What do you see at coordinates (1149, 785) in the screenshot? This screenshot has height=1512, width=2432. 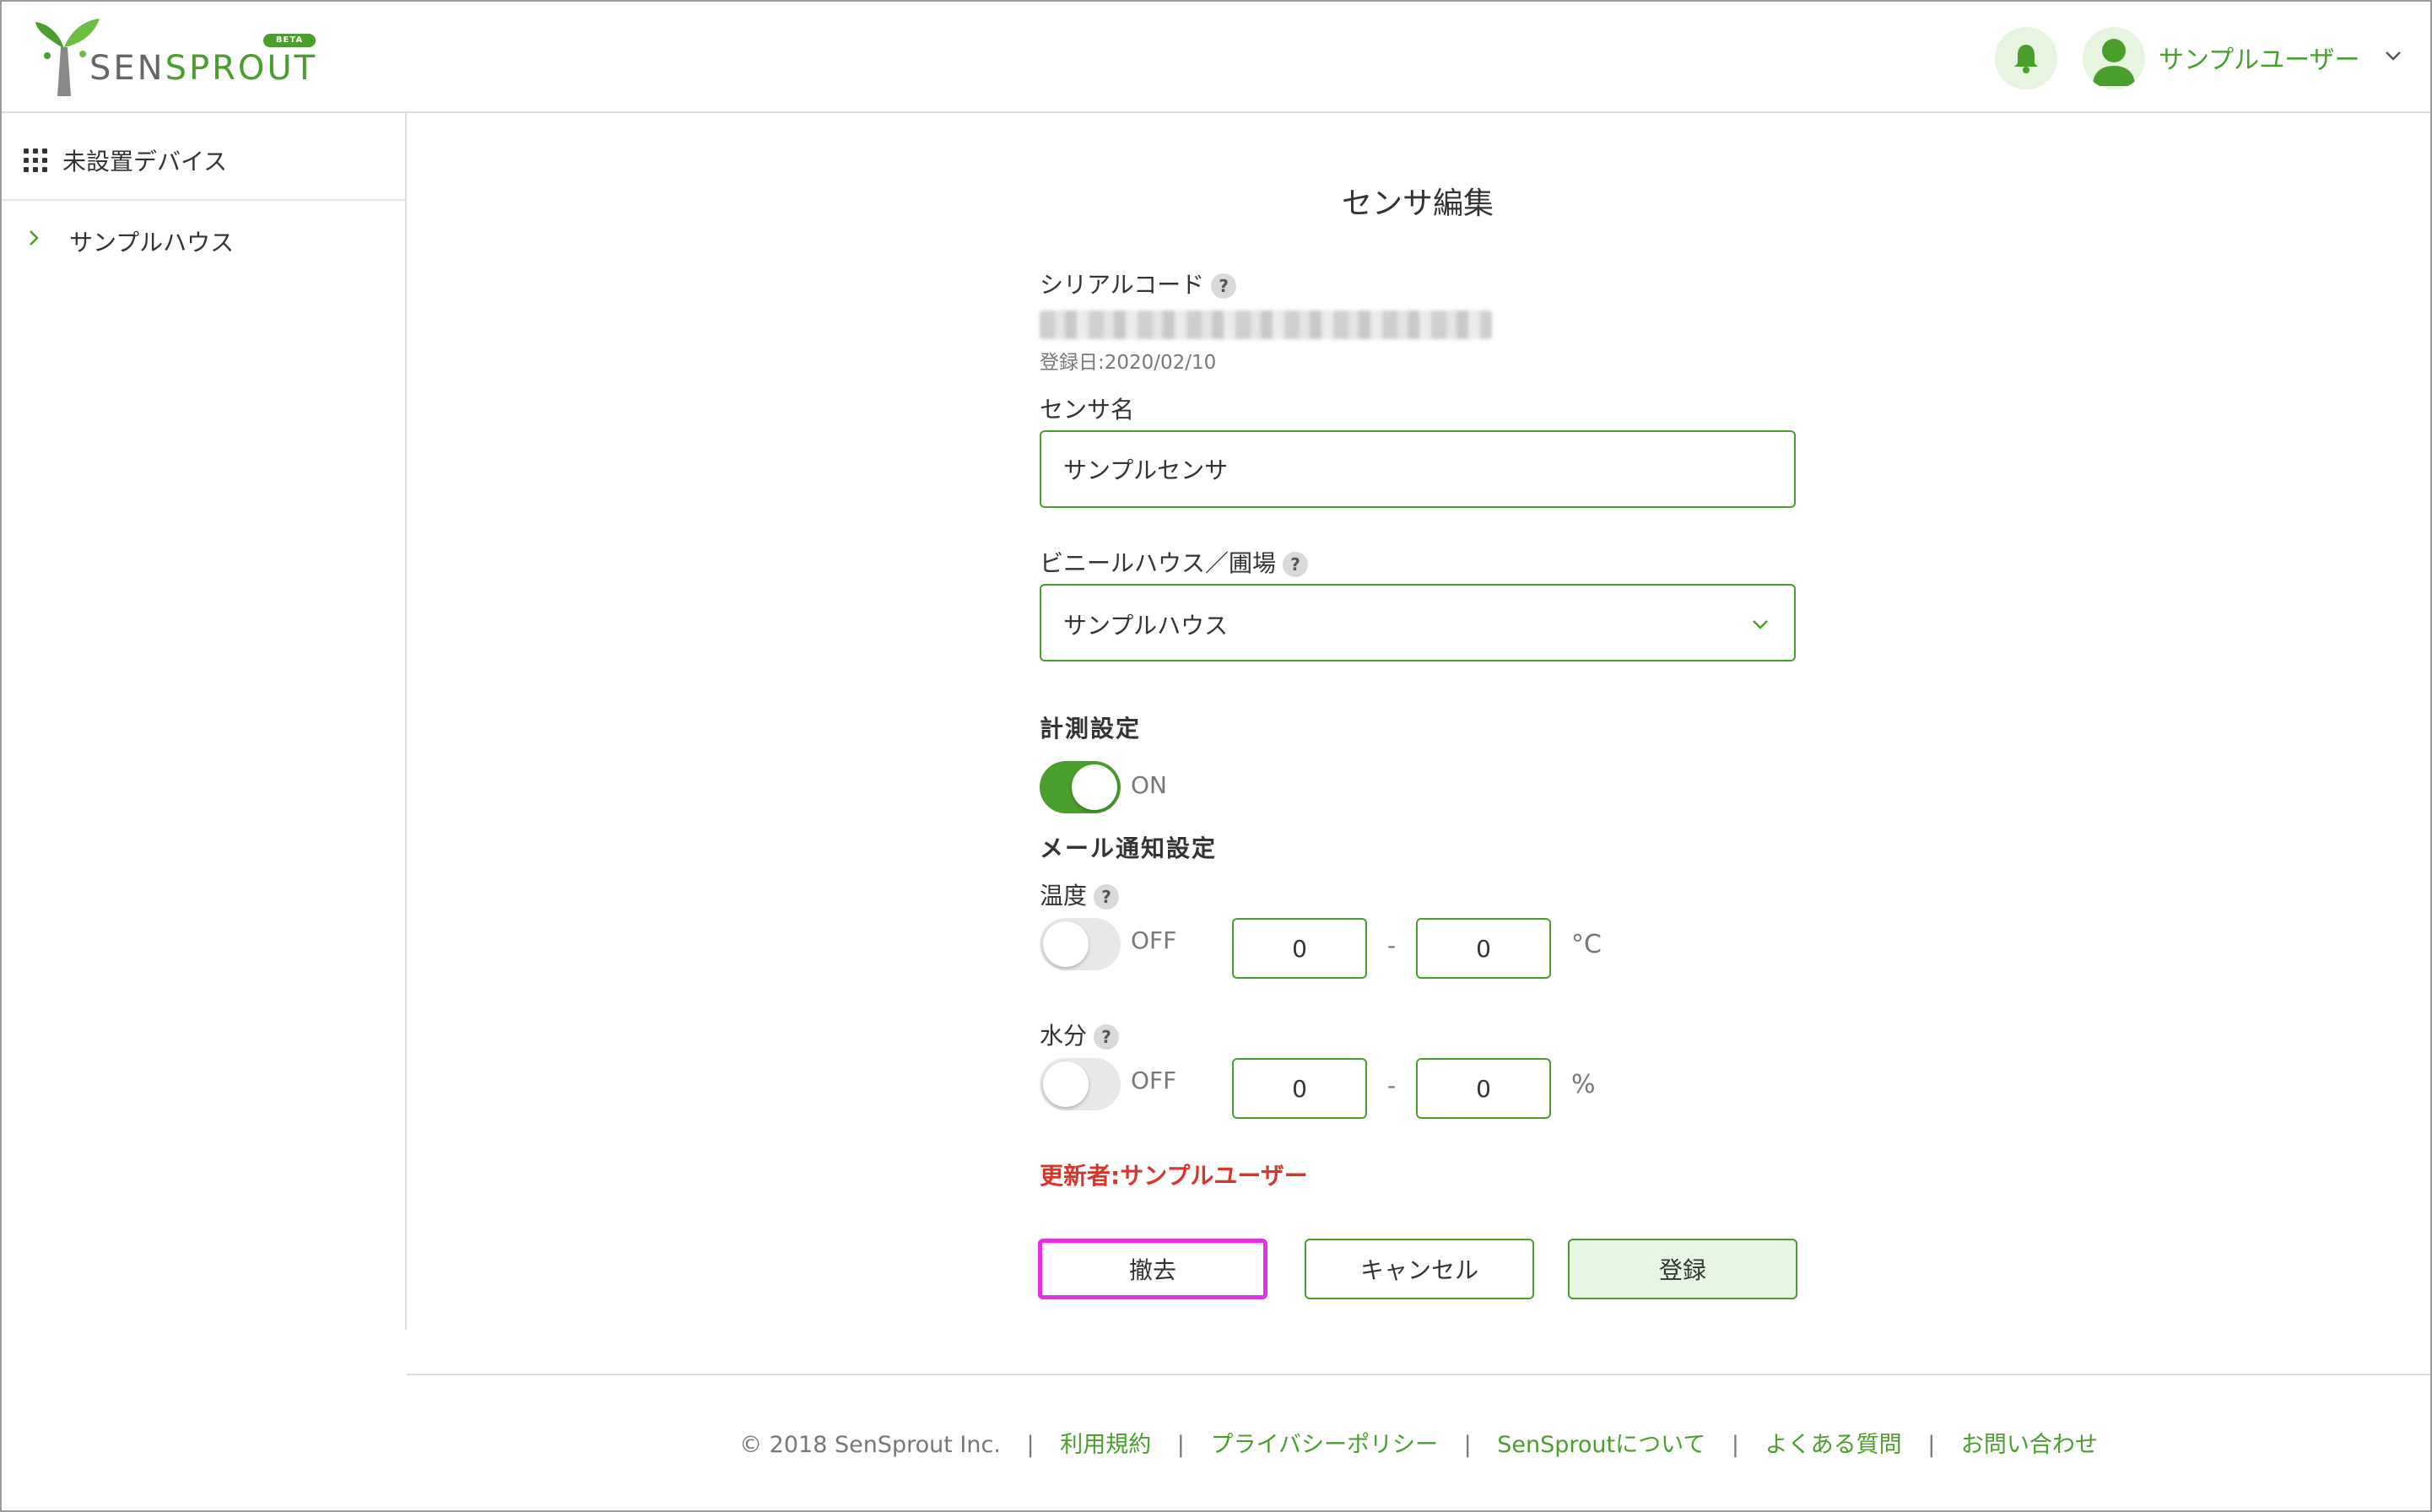 I see `measure-toggle-text: ON` at bounding box center [1149, 785].